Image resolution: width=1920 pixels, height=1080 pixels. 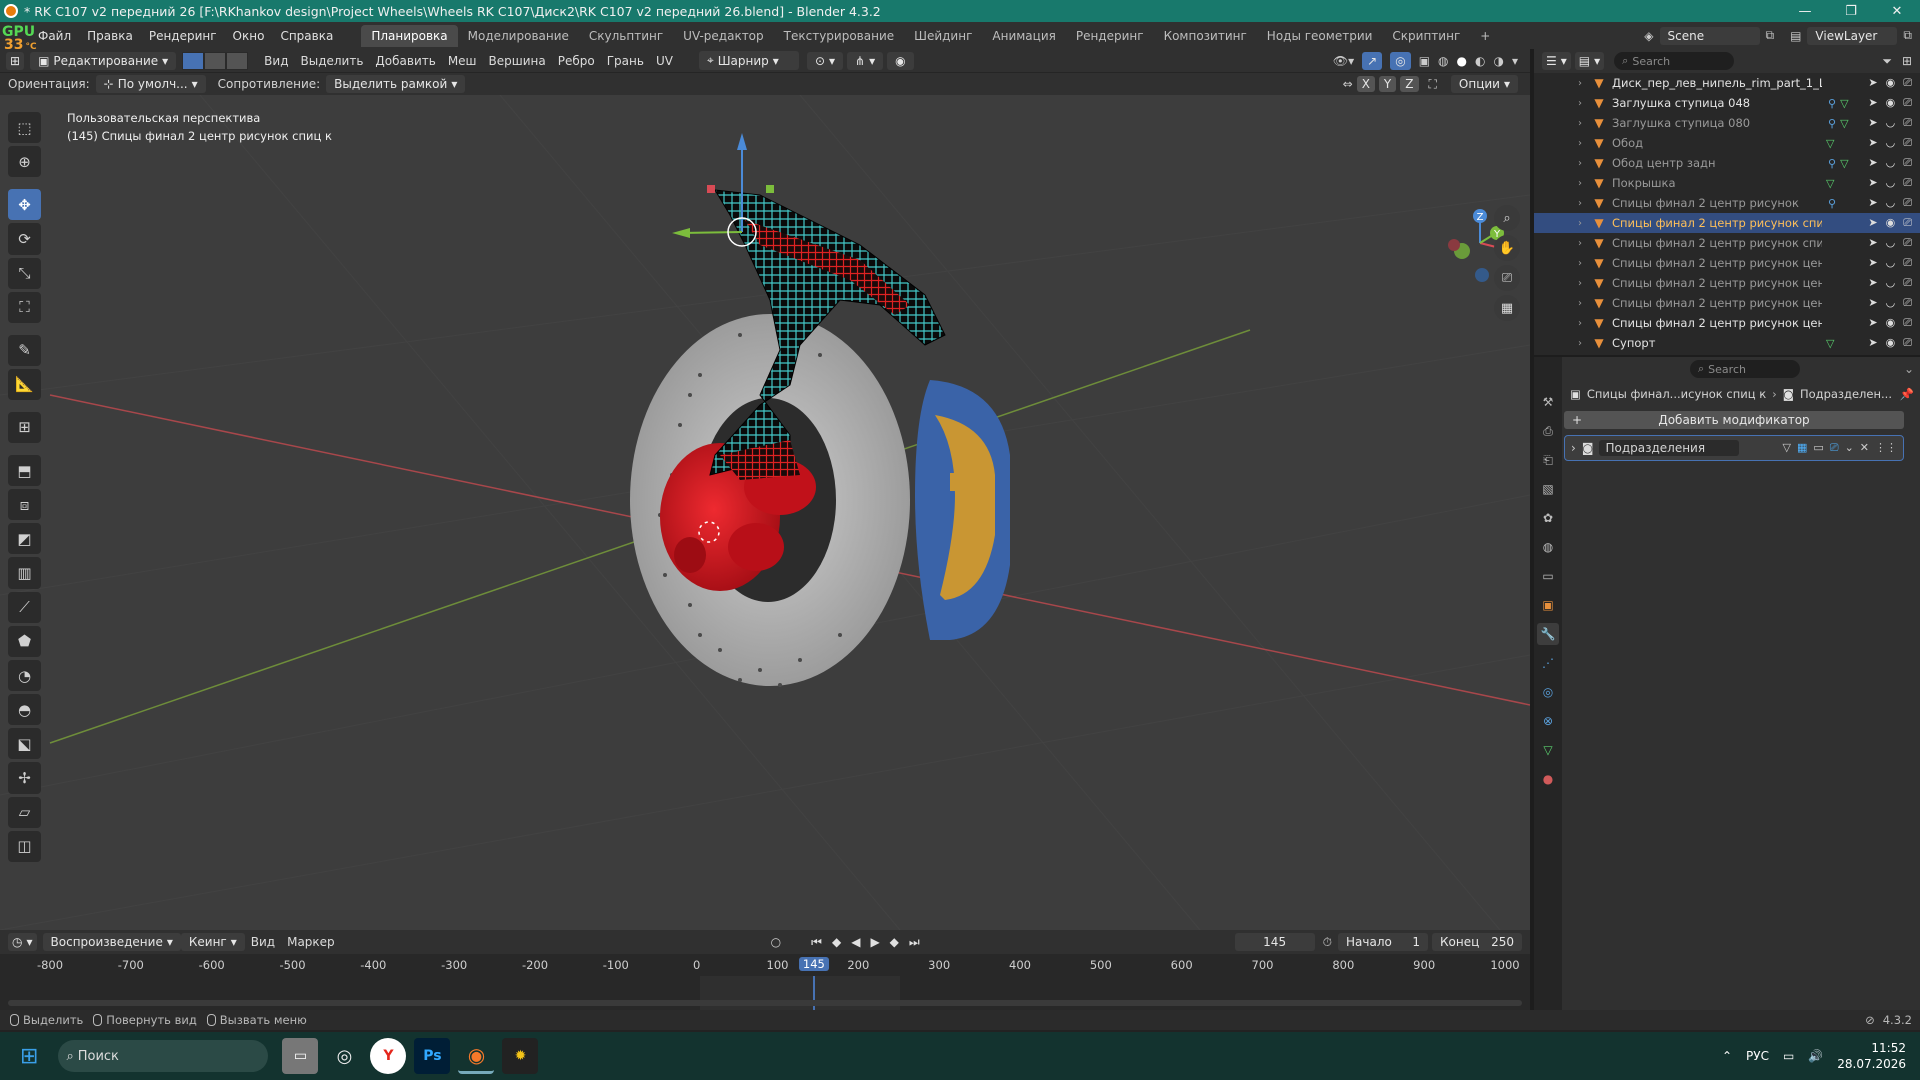 What do you see at coordinates (24, 239) in the screenshot?
I see `rotate-tool: ⟳` at bounding box center [24, 239].